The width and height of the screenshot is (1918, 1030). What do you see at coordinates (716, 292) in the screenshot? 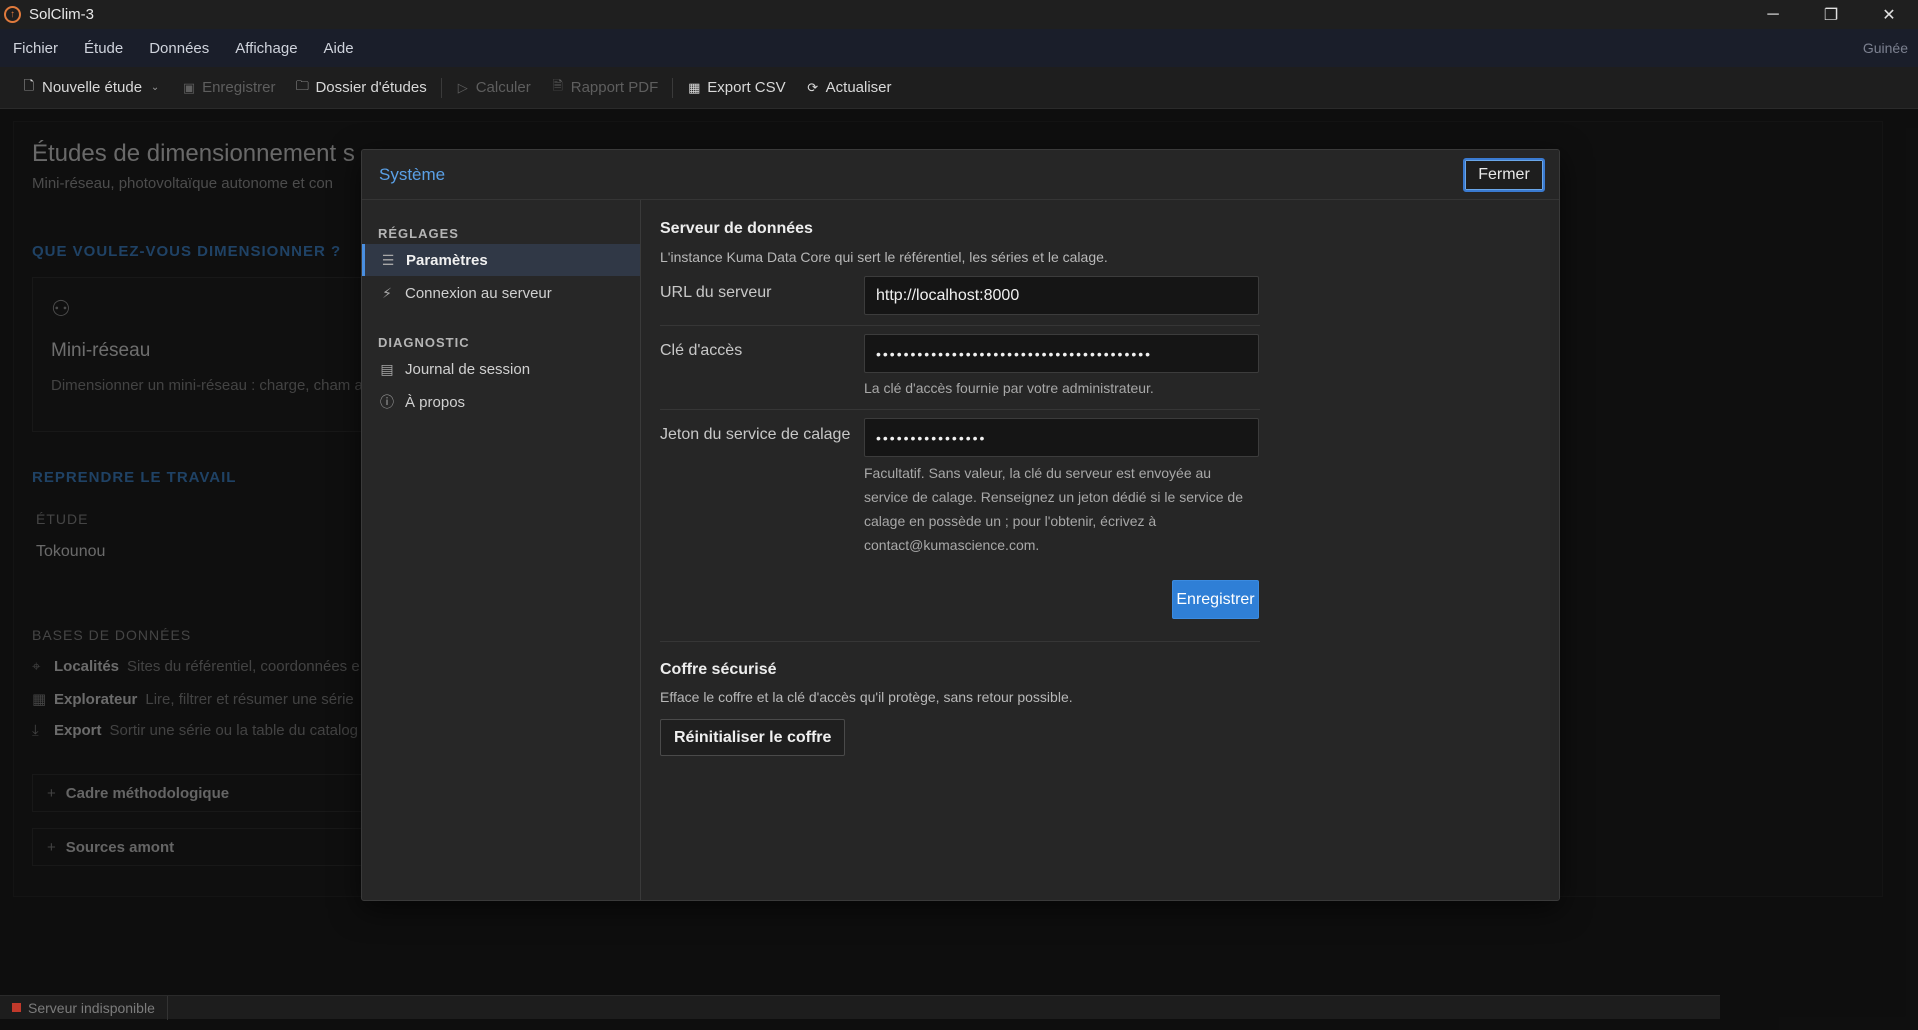
I see `url-label: URL du serveur` at bounding box center [716, 292].